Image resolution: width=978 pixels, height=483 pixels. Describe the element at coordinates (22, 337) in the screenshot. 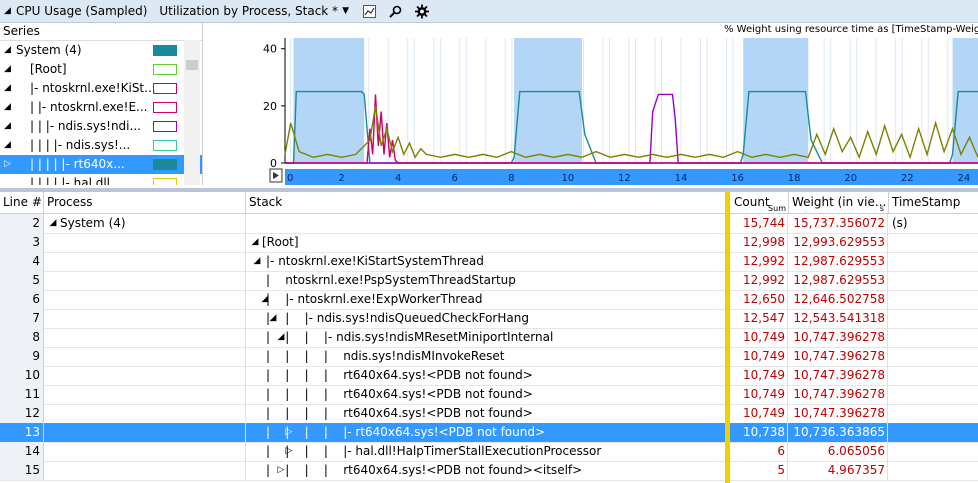

I see `line-number-cell: 8` at that location.